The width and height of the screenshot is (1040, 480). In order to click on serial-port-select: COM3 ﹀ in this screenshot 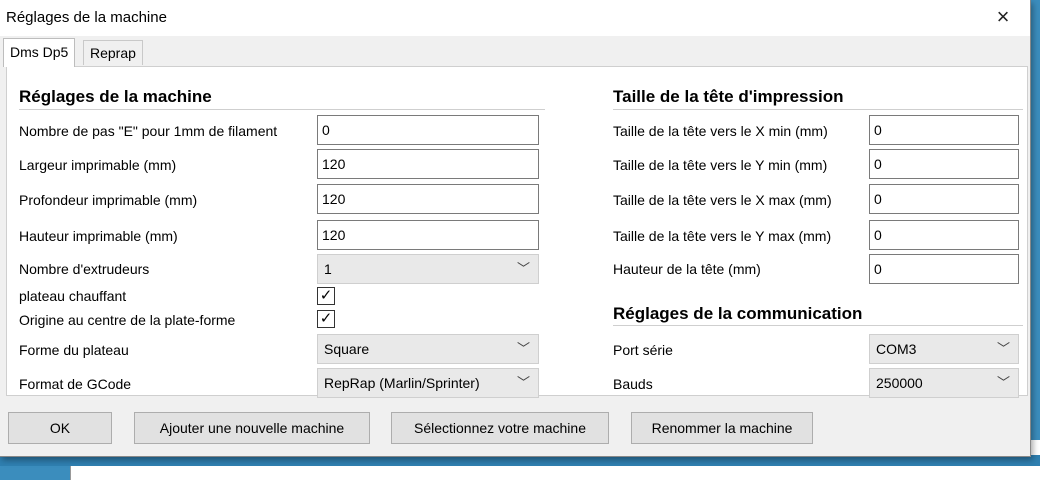, I will do `click(944, 349)`.